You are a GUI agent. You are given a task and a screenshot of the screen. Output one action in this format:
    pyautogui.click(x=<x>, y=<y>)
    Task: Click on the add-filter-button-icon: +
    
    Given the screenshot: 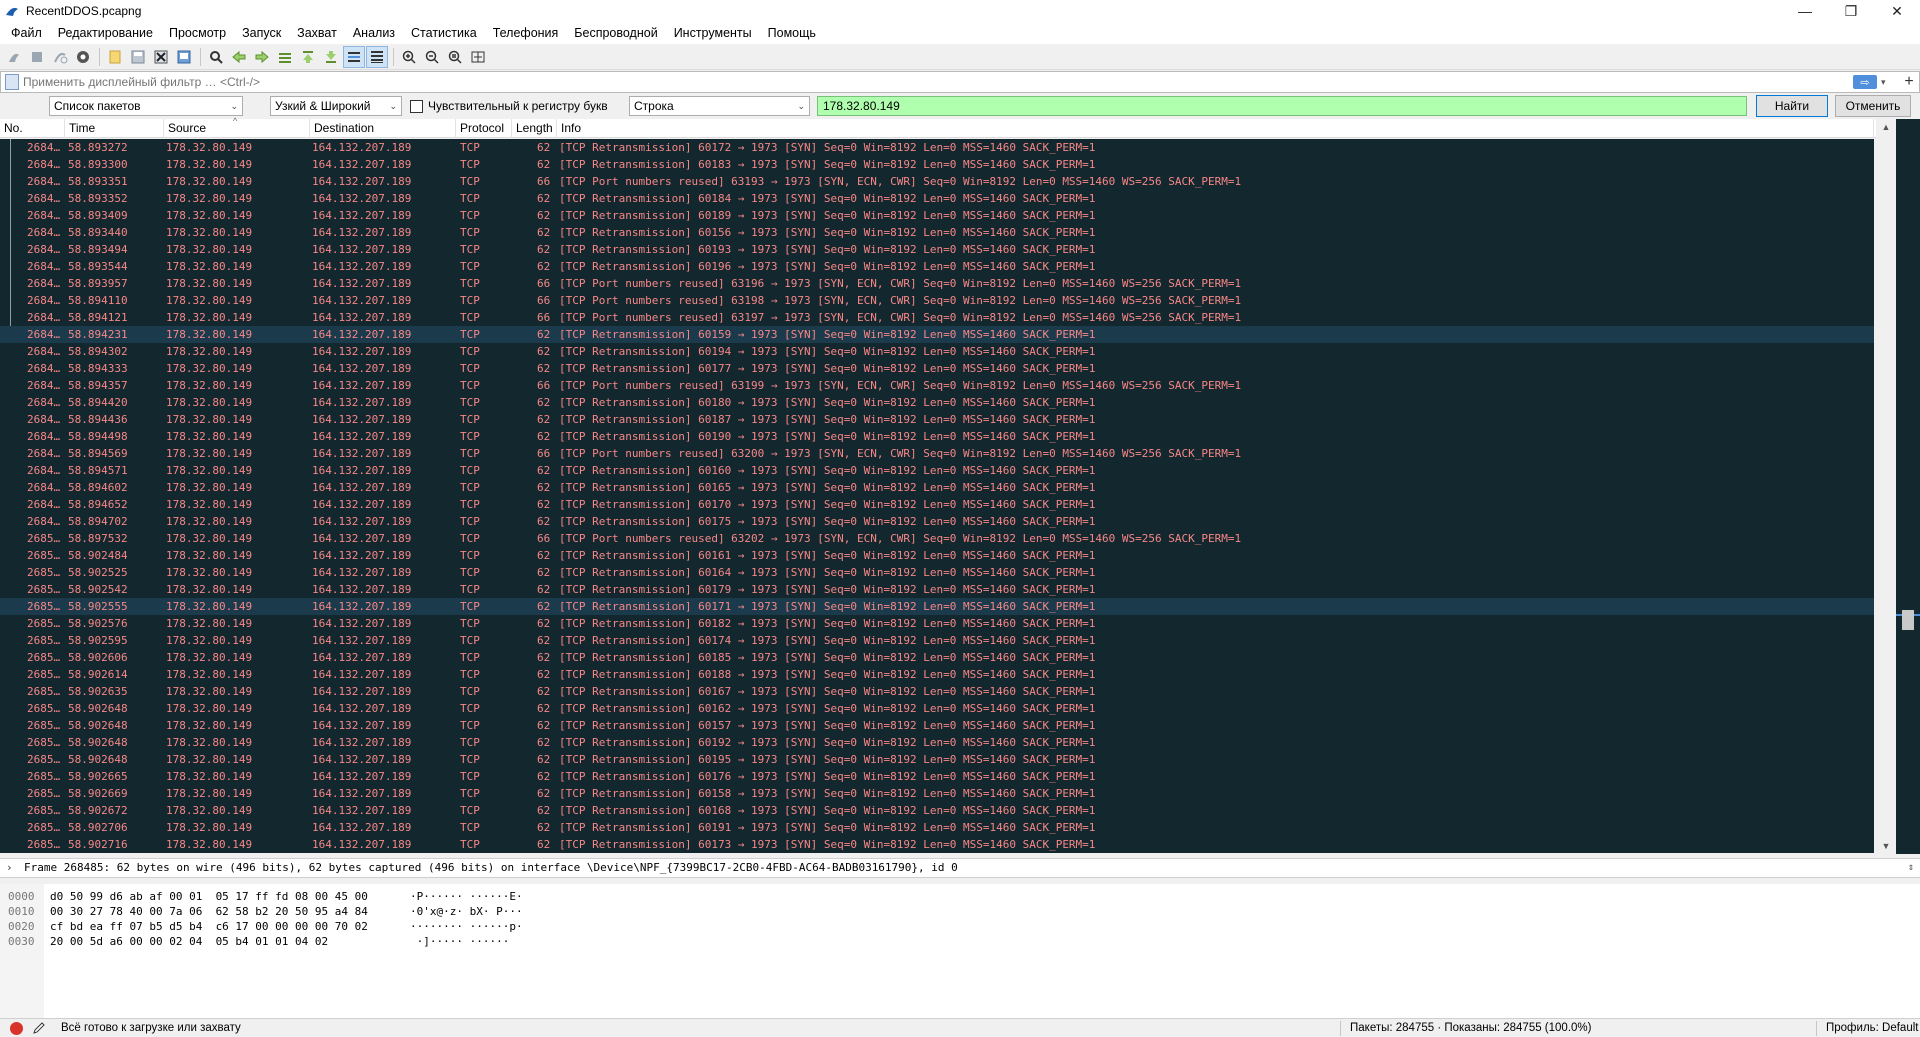 What is the action you would take?
    pyautogui.click(x=1909, y=82)
    